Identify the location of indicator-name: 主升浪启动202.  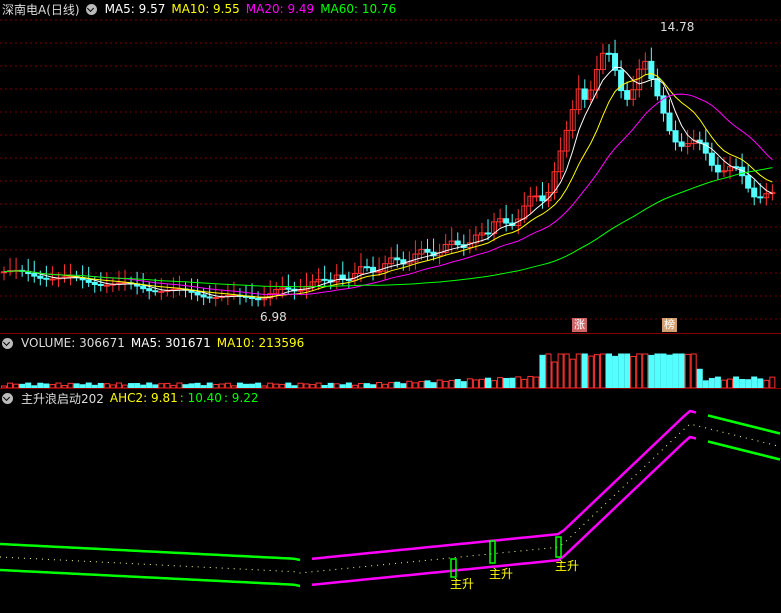
(62, 398).